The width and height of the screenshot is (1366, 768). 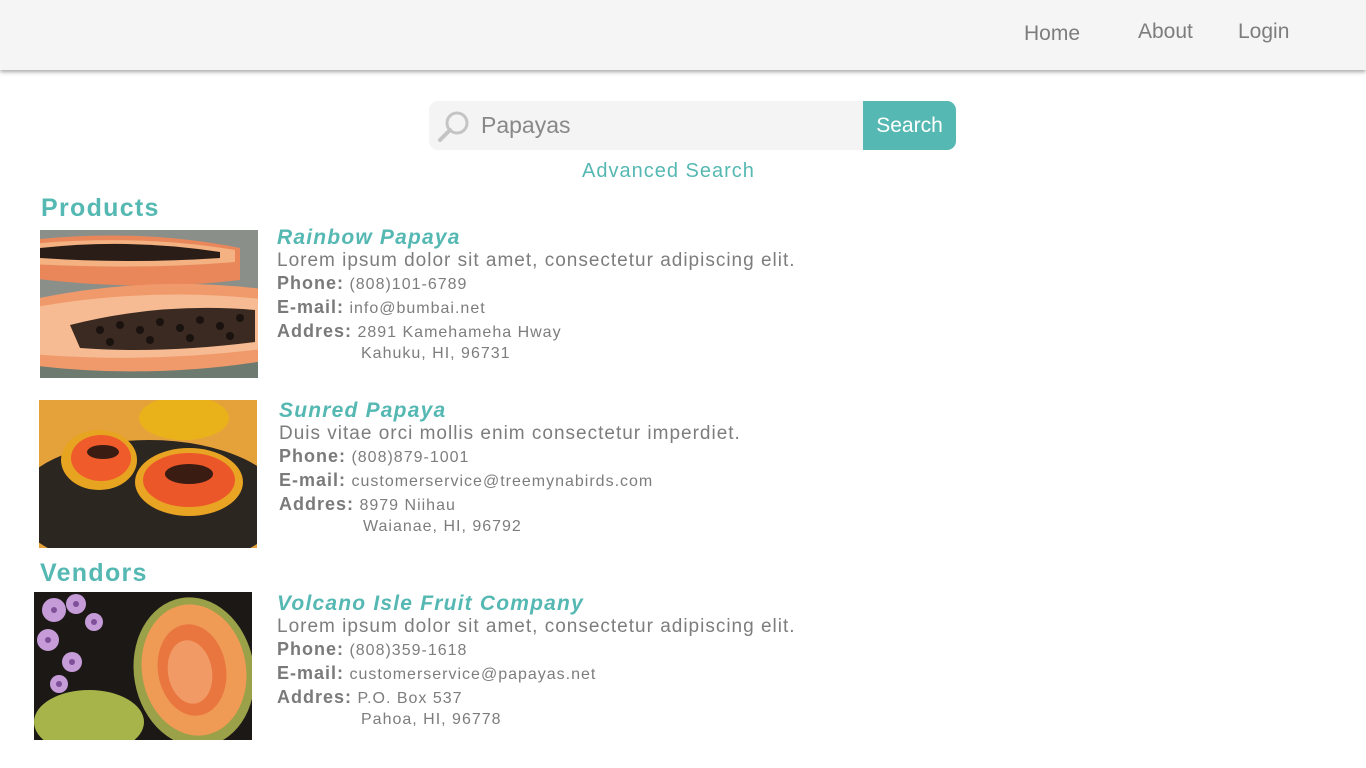 I want to click on product-address: Addres: 8979 Niihau, so click(x=629, y=505).